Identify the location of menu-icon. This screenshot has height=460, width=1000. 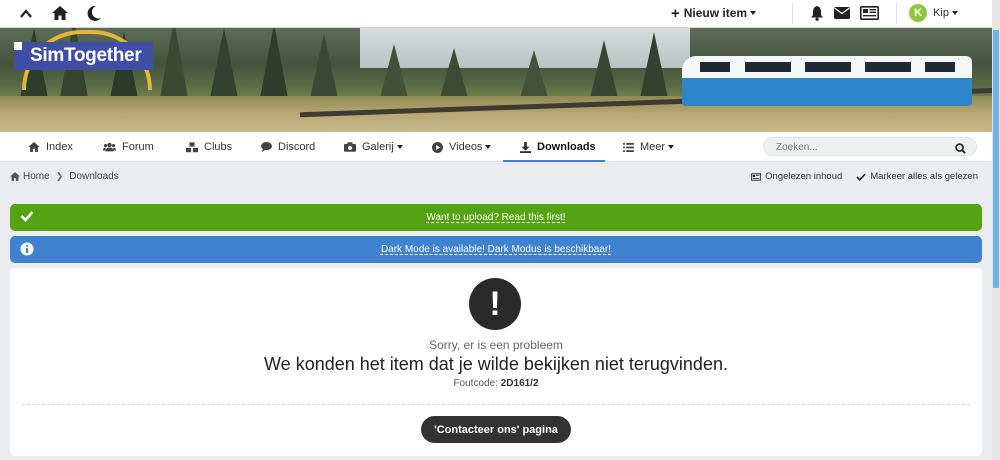
(628, 147).